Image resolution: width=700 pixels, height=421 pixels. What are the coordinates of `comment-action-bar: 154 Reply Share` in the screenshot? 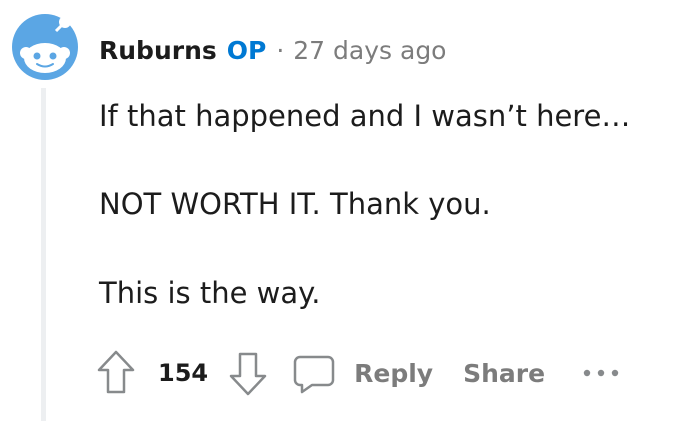 It's located at (358, 373).